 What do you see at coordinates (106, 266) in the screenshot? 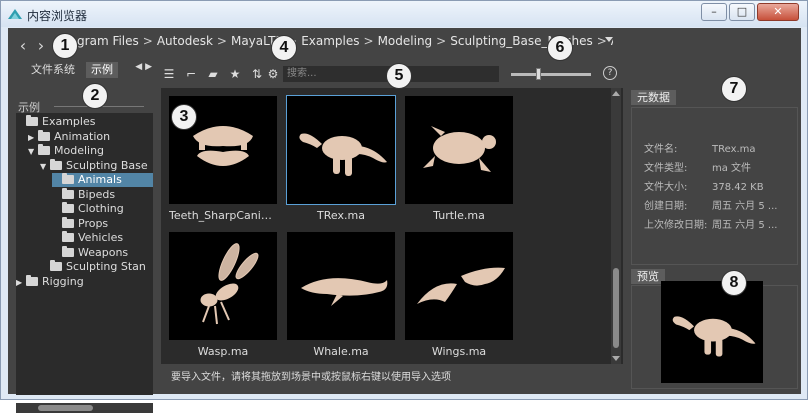
I see `tree-item-label: Sculpting Stan` at bounding box center [106, 266].